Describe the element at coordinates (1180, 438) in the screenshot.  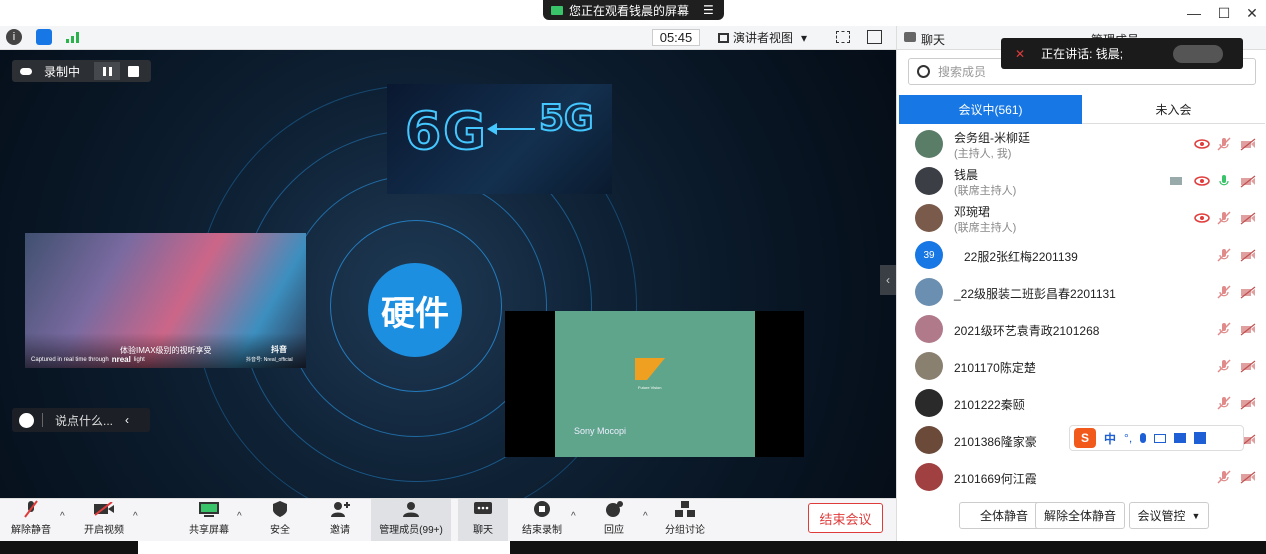
I see `skin-icon` at that location.